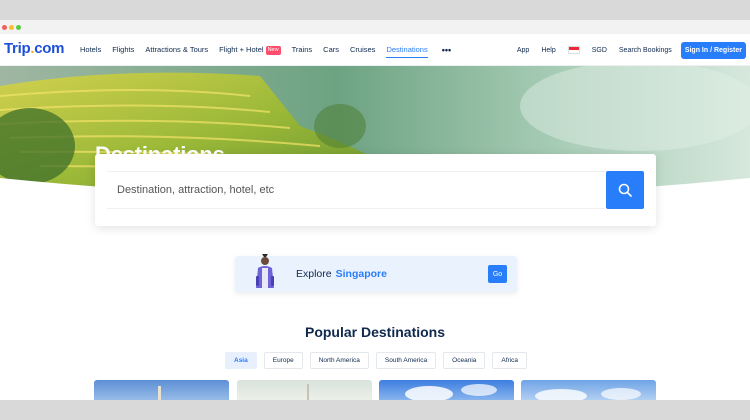  What do you see at coordinates (573, 50) in the screenshot?
I see `singapore-flag-icon` at bounding box center [573, 50].